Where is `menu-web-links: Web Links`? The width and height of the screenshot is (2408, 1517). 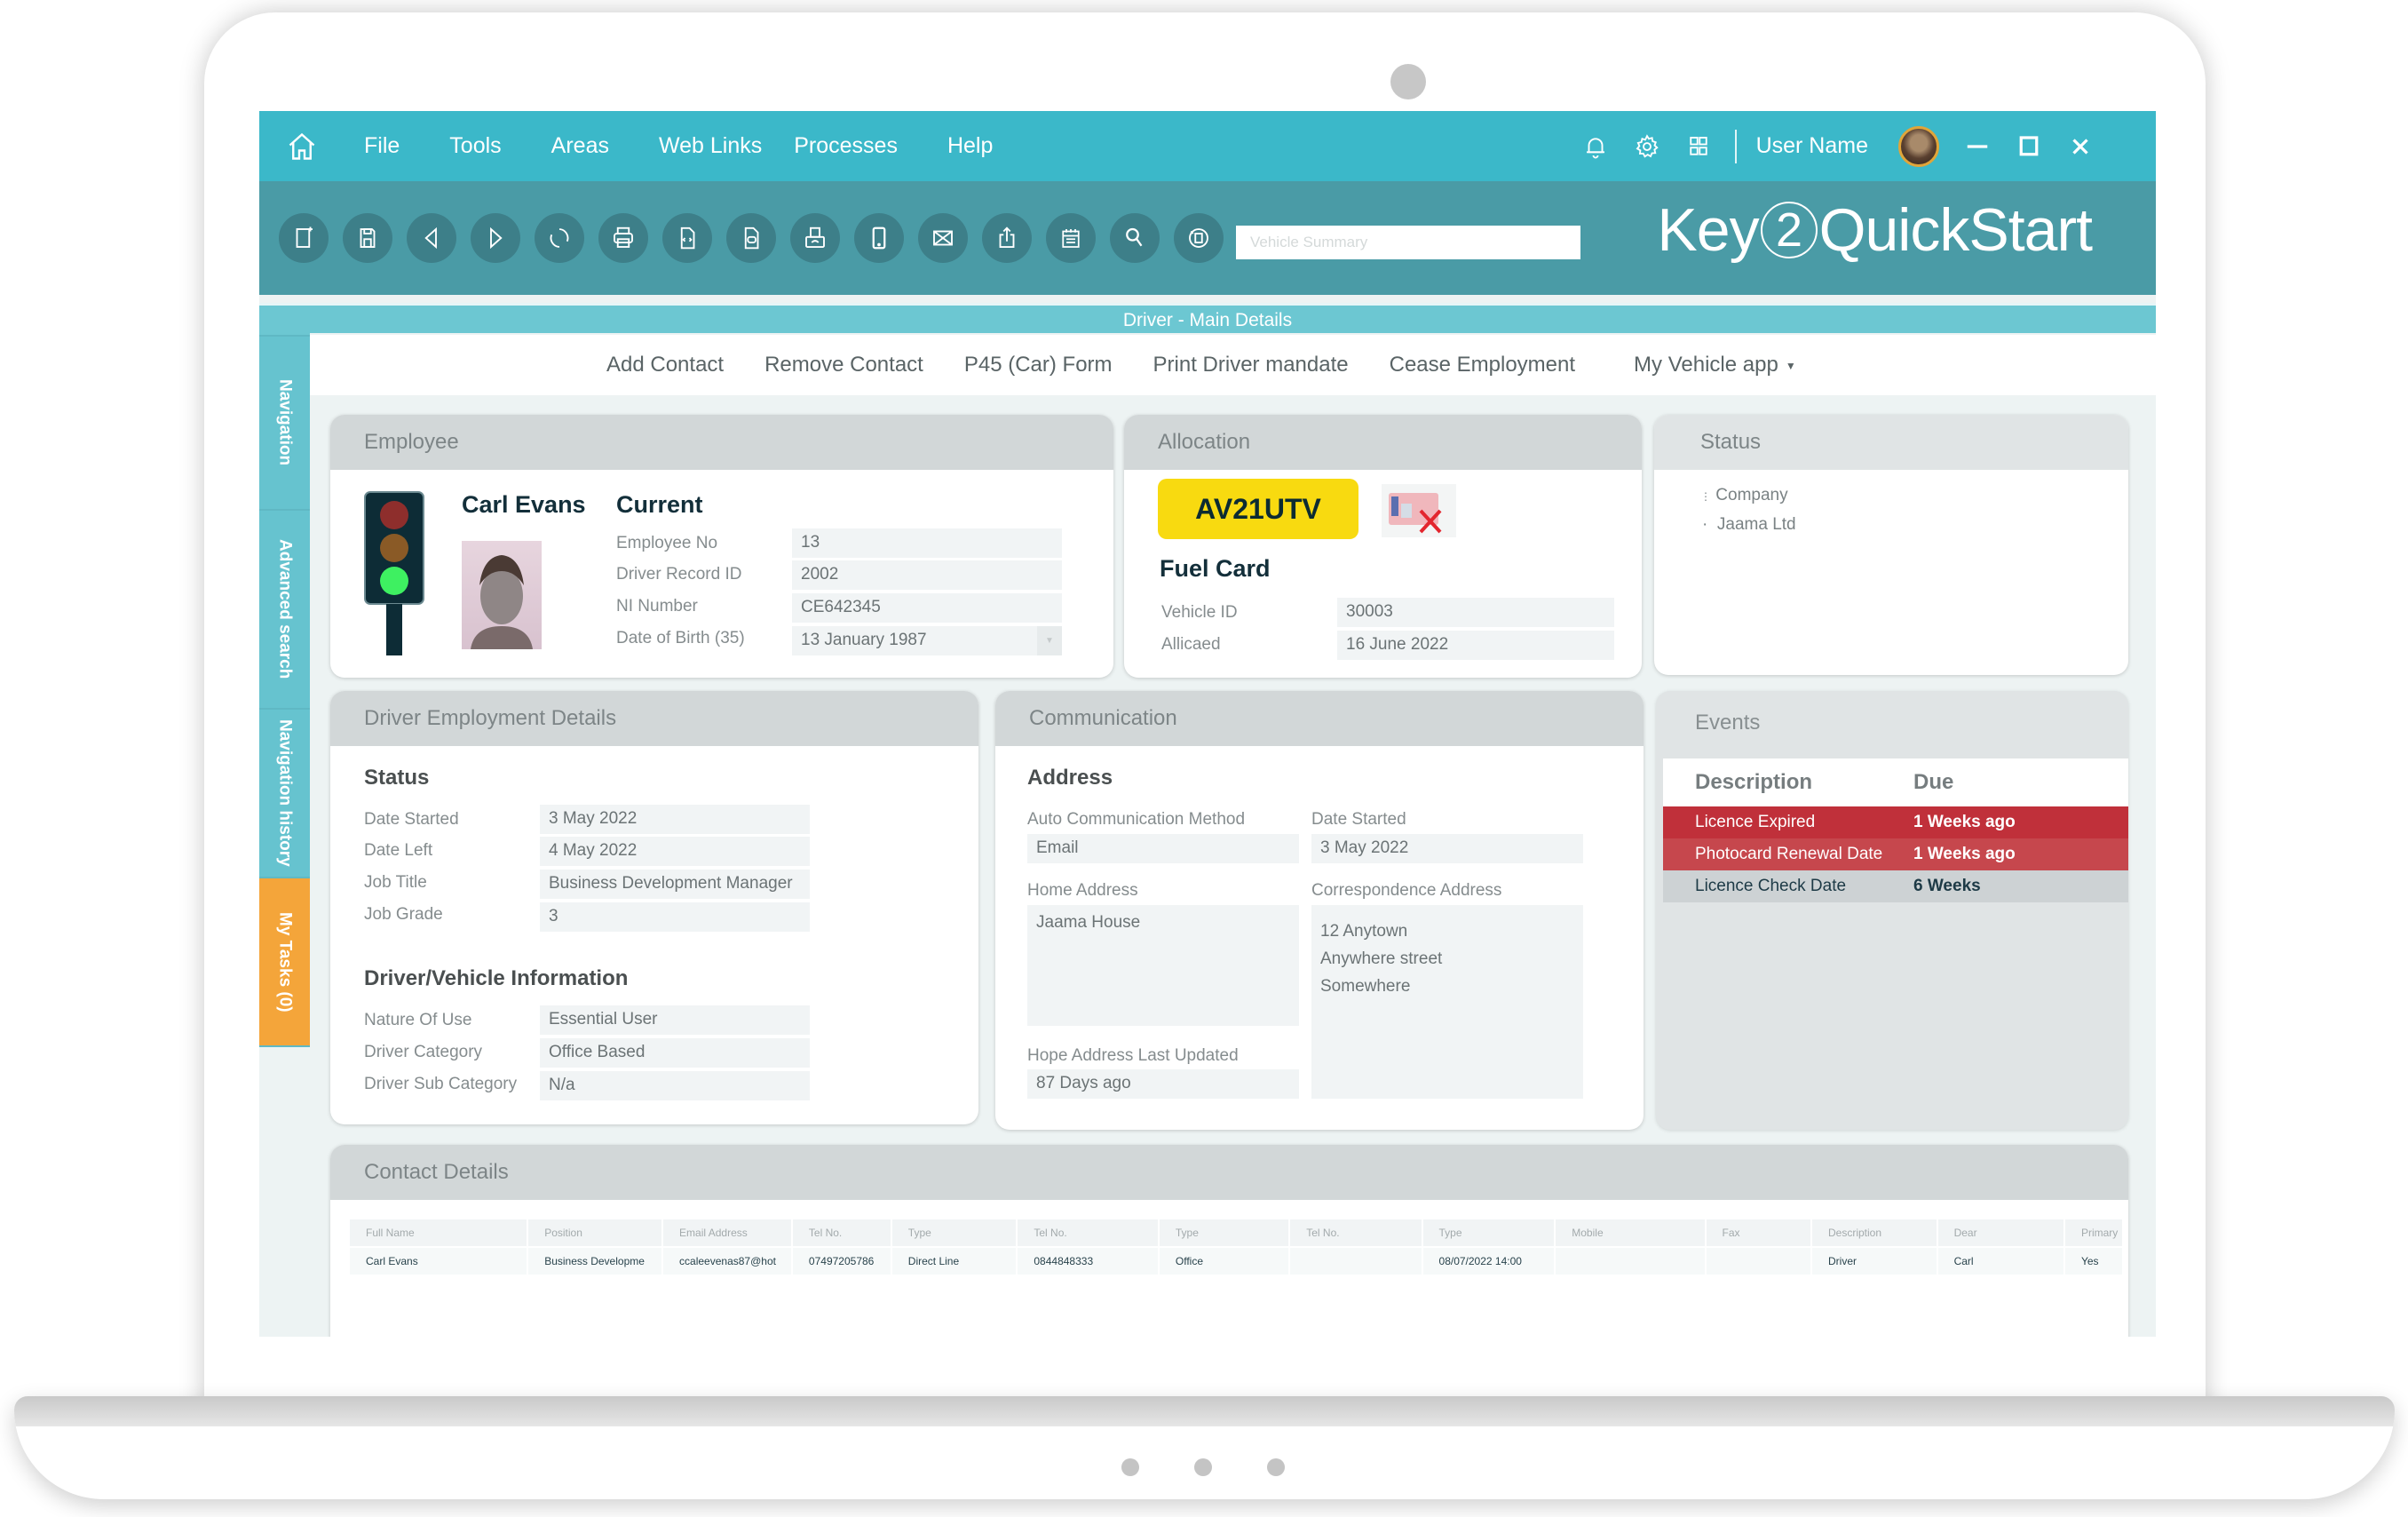 menu-web-links: Web Links is located at coordinates (710, 146).